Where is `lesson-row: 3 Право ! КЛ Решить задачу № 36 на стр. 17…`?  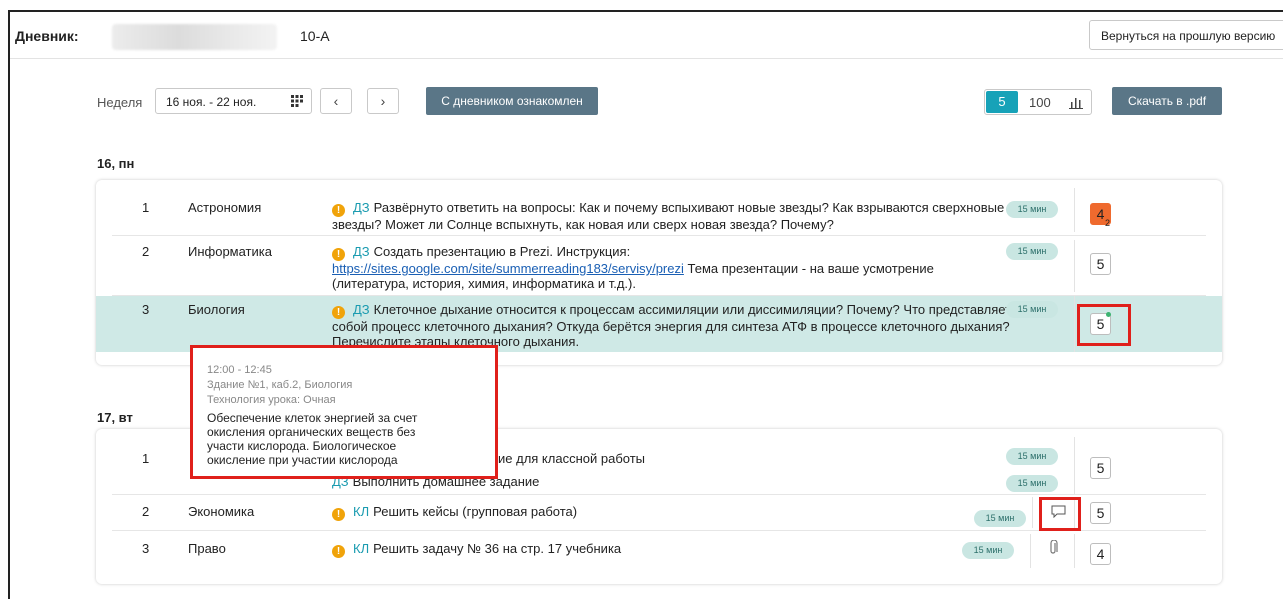
lesson-row: 3 Право ! КЛ Решить задачу № 36 на стр. 17… is located at coordinates (659, 551).